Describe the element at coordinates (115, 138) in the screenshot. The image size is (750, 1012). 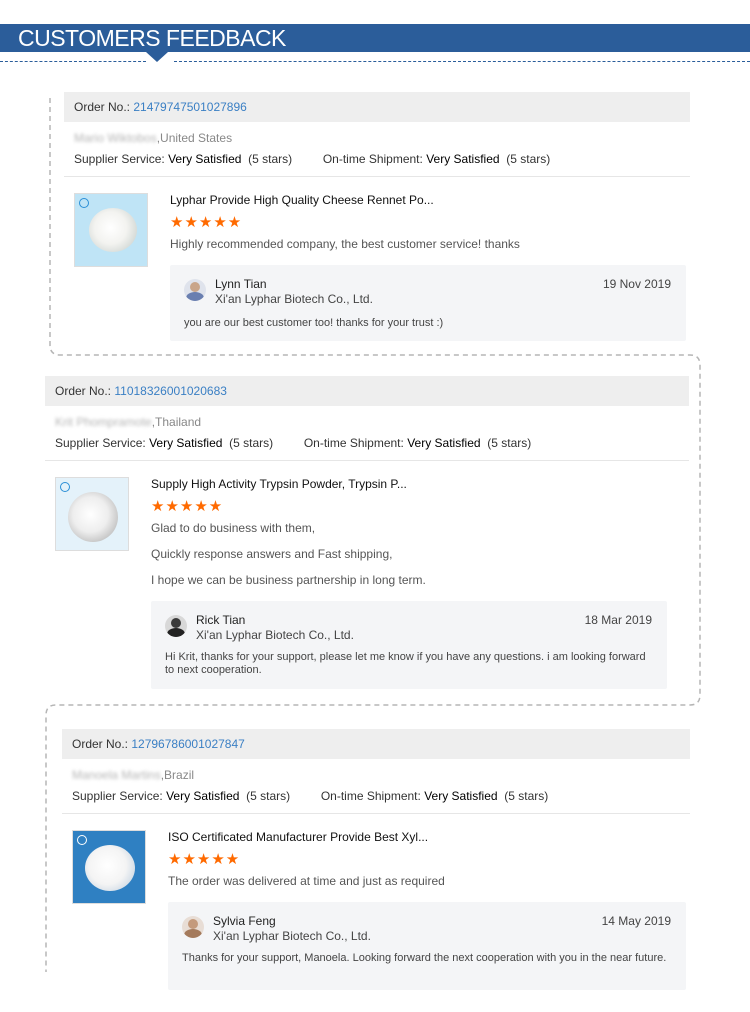
I see `buyer-name: Mario Wiktobos` at that location.